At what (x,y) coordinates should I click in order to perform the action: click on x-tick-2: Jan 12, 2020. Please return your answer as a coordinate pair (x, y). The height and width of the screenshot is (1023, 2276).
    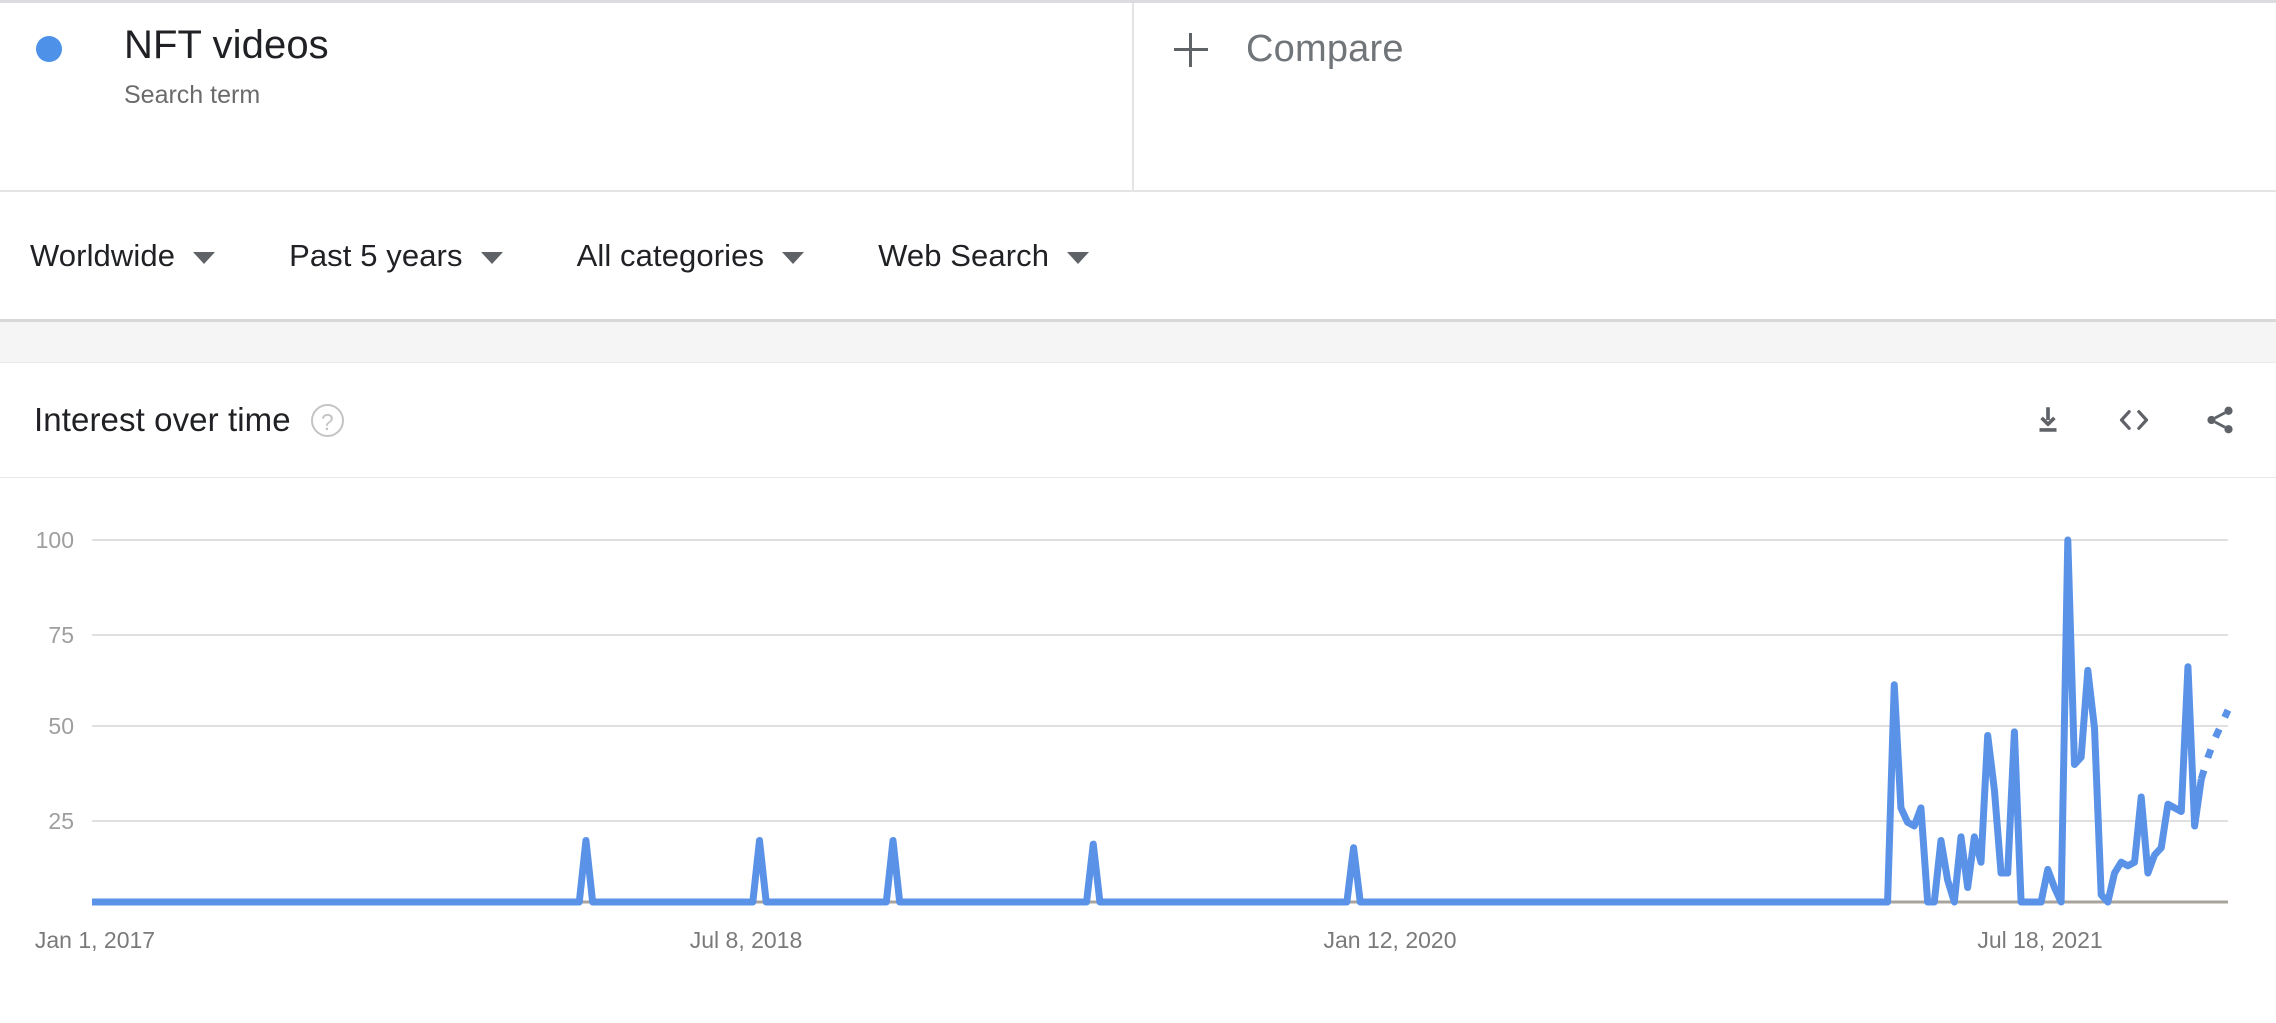
    Looking at the image, I should click on (1389, 940).